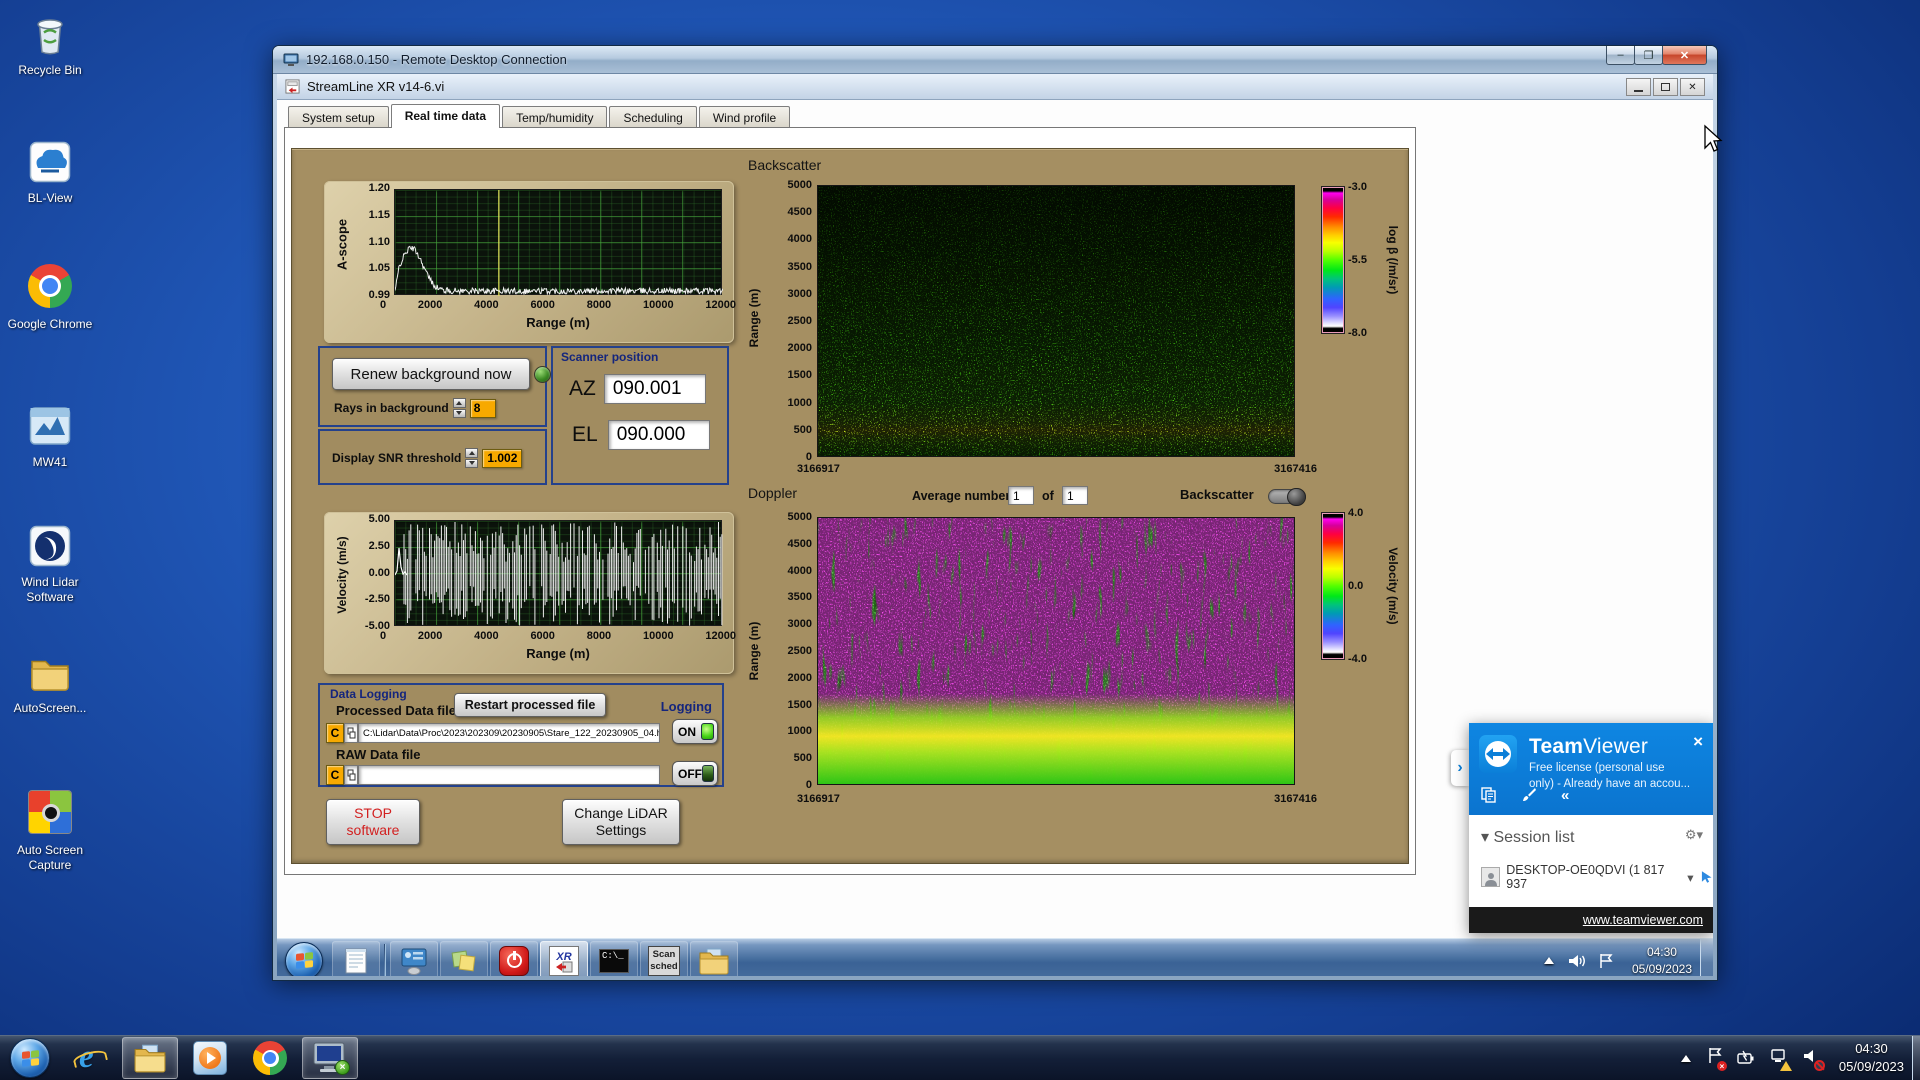  I want to click on flag-alert-icon: ×, so click(1717, 1059).